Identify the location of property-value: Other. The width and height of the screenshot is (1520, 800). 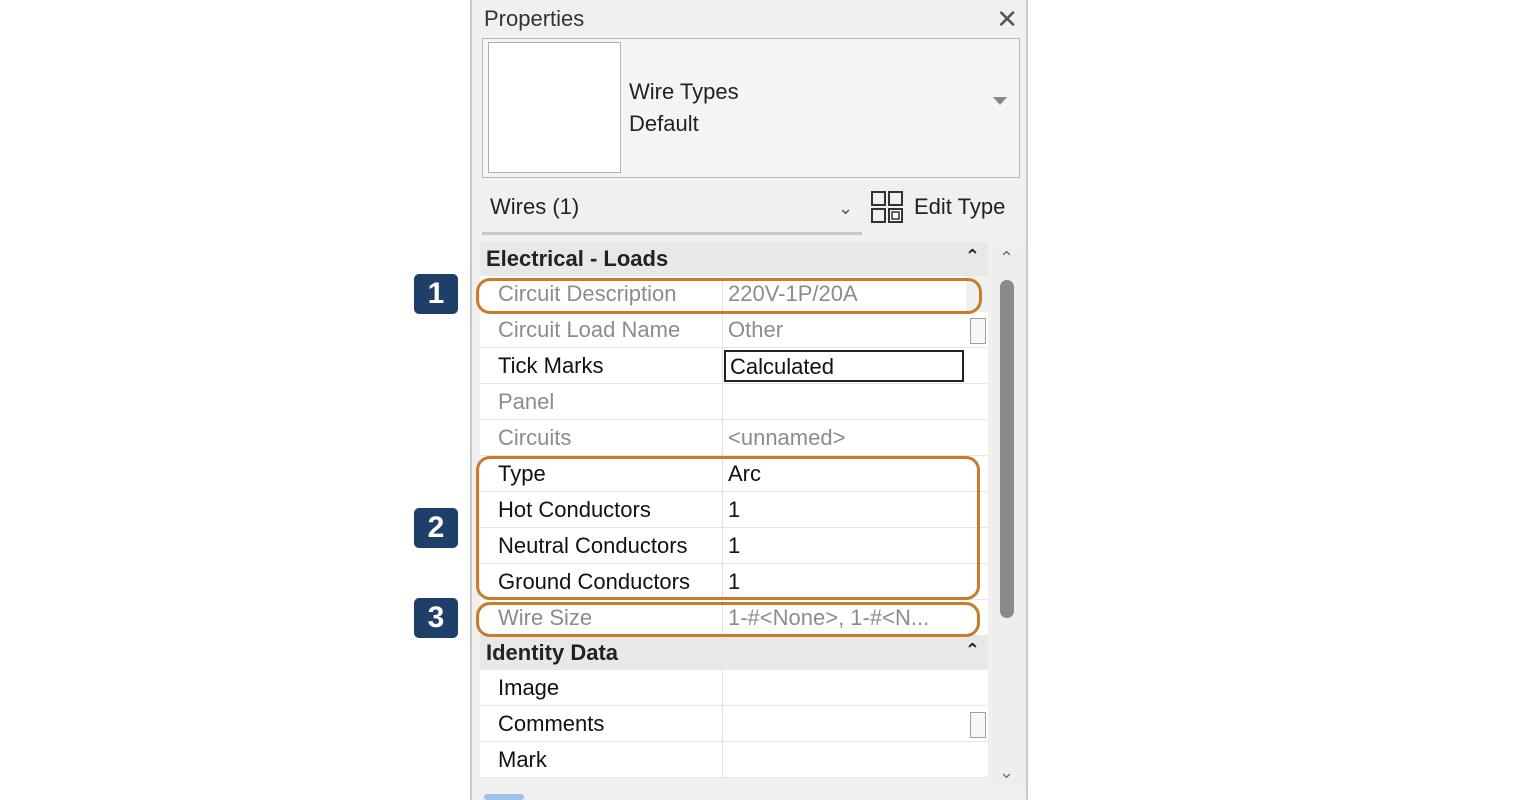
(756, 329).